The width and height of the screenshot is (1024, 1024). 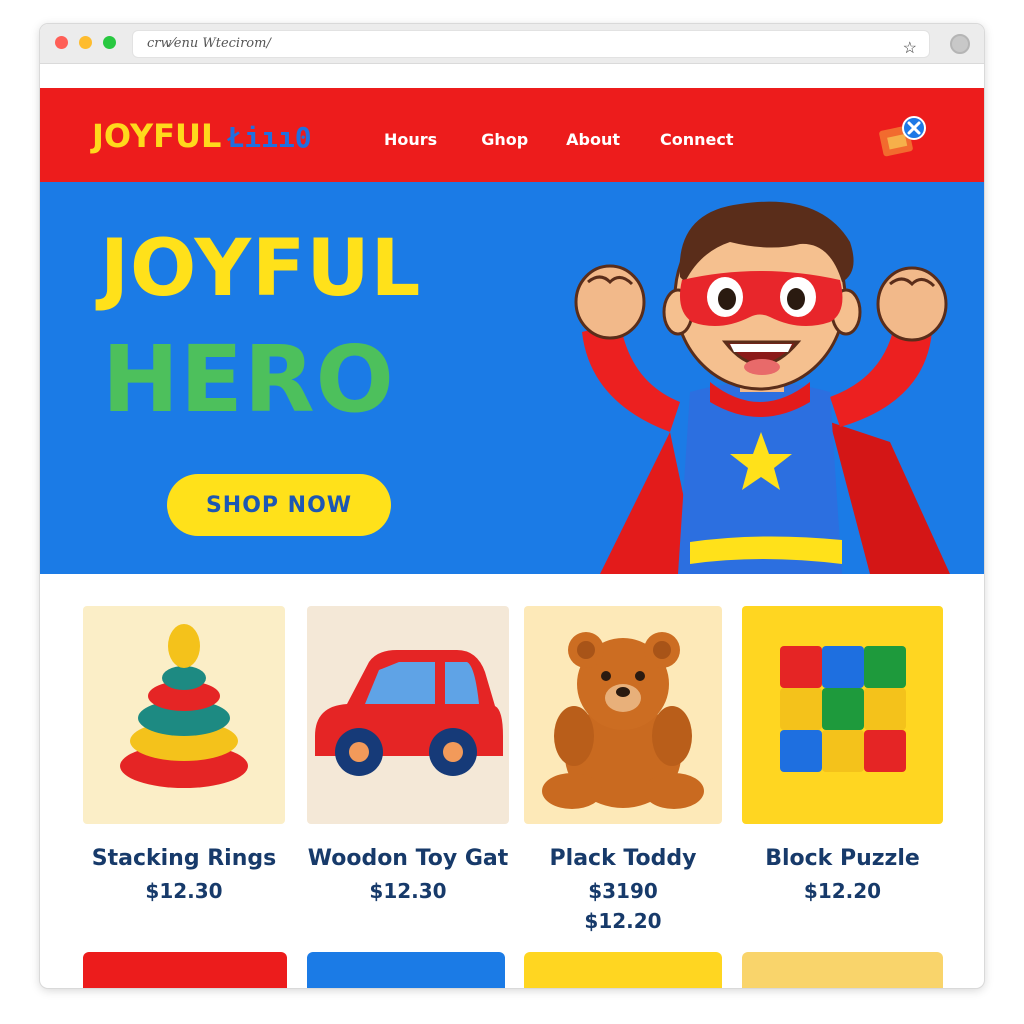 I want to click on logo-word-2: Łı̇ıı0, so click(x=269, y=137).